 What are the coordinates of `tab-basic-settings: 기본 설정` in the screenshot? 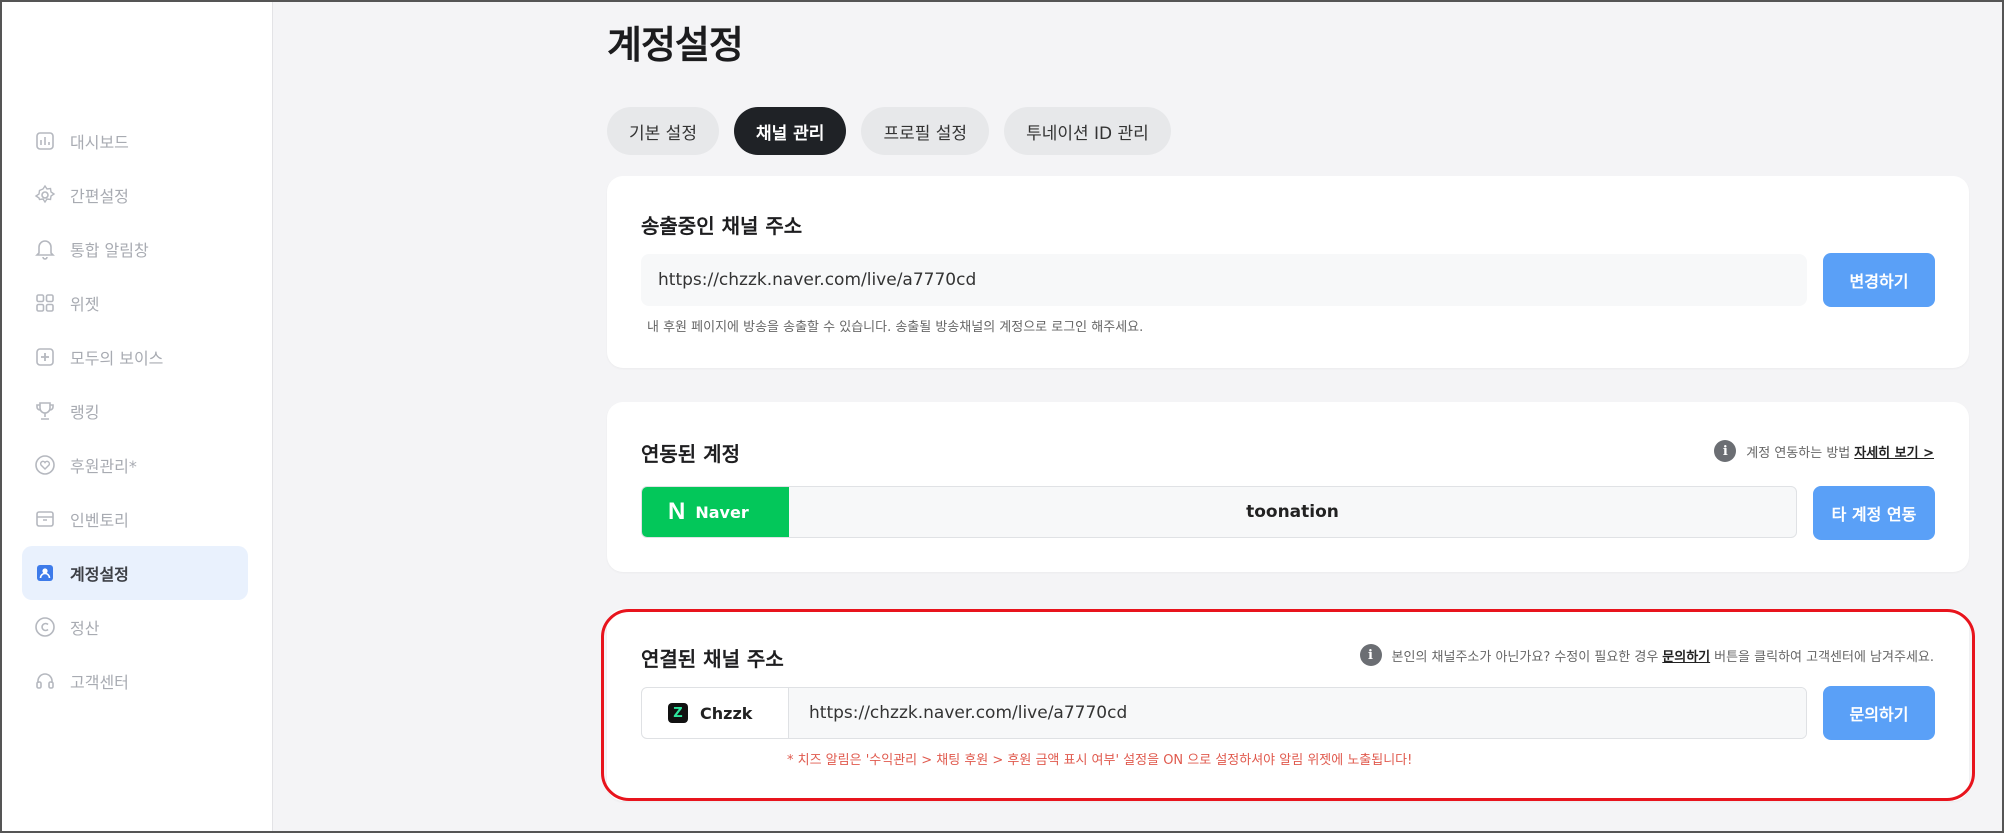 It's located at (663, 131).